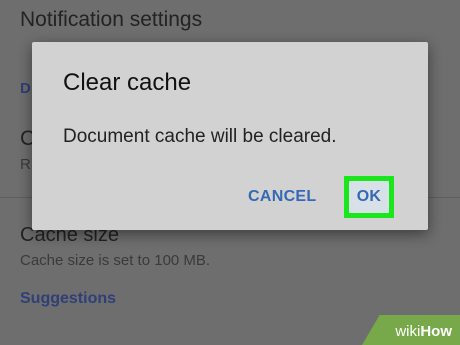  What do you see at coordinates (436, 331) in the screenshot?
I see `watermark-suffix: How` at bounding box center [436, 331].